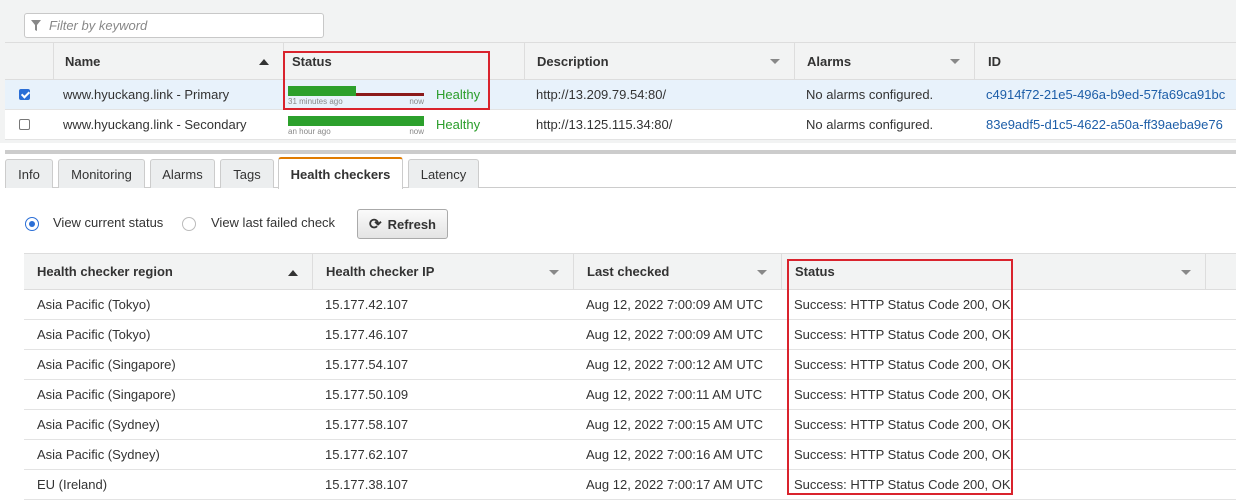 The width and height of the screenshot is (1236, 500). Describe the element at coordinates (174, 25) in the screenshot. I see `filter-input: Filter by keyword` at that location.